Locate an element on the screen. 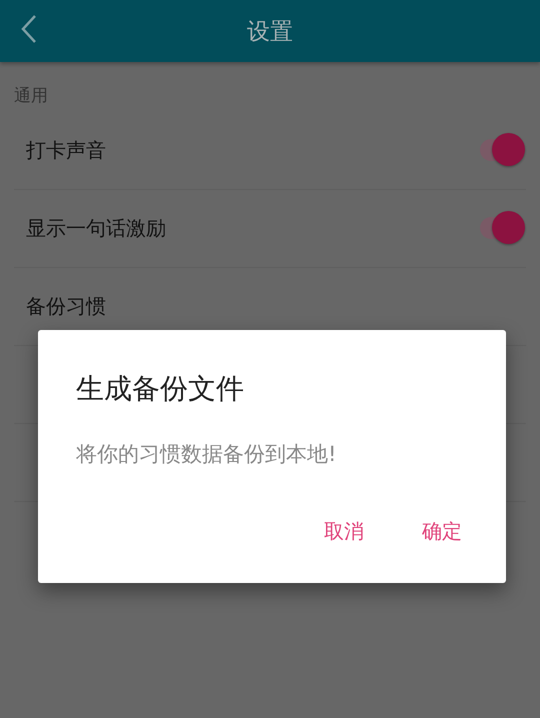  setting-label: 打卡声音 is located at coordinates (66, 150).